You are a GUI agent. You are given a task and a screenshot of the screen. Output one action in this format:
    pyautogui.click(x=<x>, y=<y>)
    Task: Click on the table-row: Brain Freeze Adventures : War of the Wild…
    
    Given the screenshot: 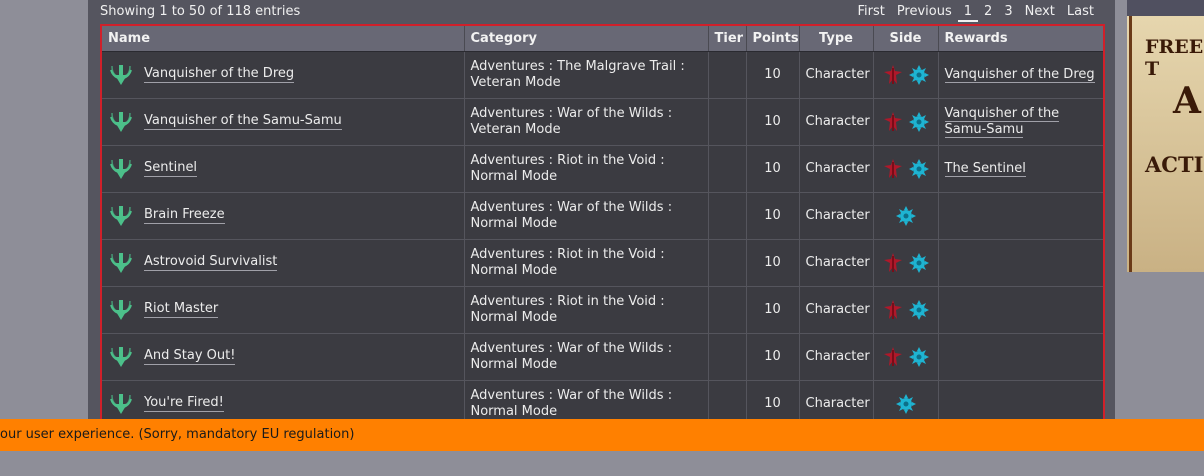 What is the action you would take?
    pyautogui.click(x=602, y=216)
    